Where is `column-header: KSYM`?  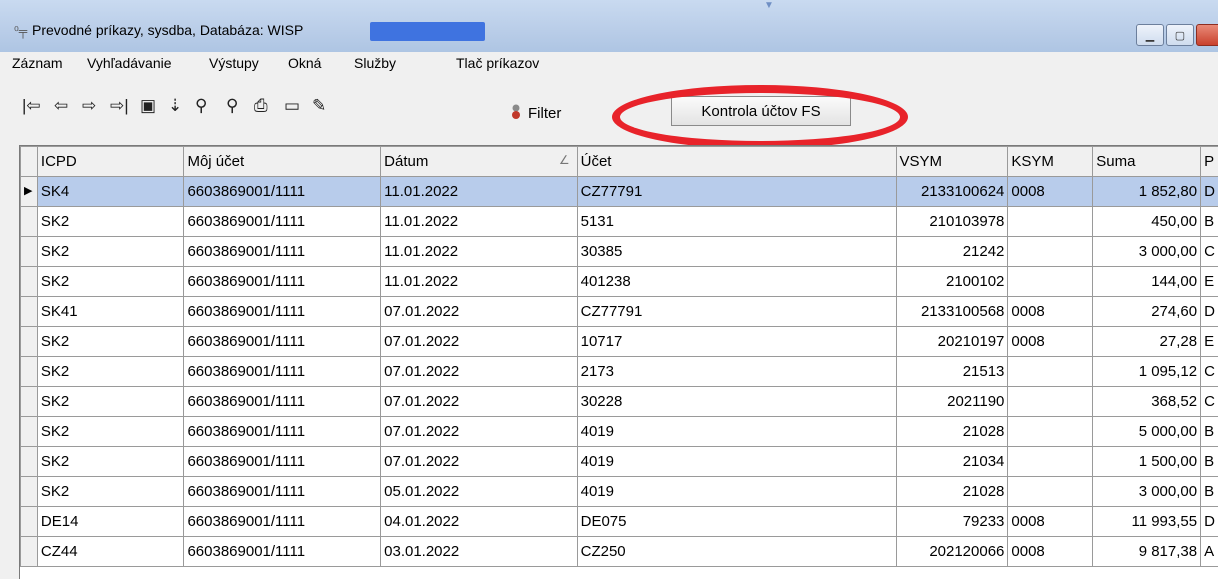
column-header: KSYM is located at coordinates (1050, 162).